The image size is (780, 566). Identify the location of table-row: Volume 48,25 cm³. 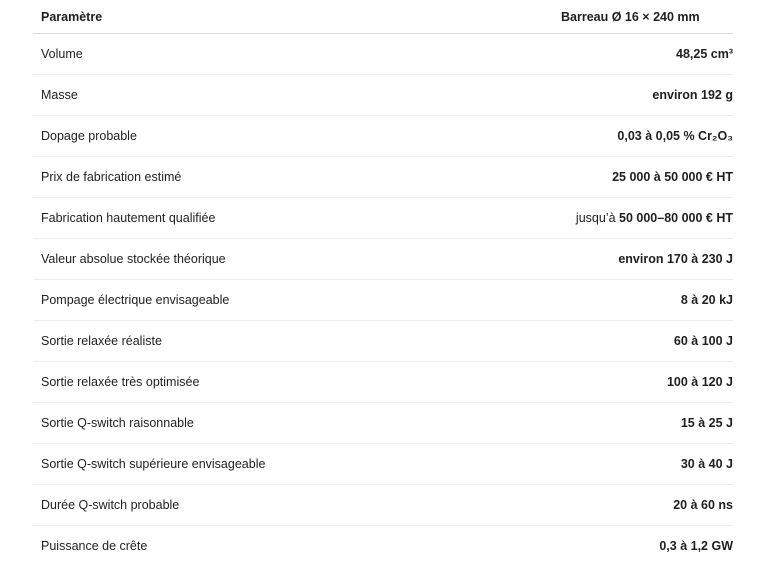
(383, 54).